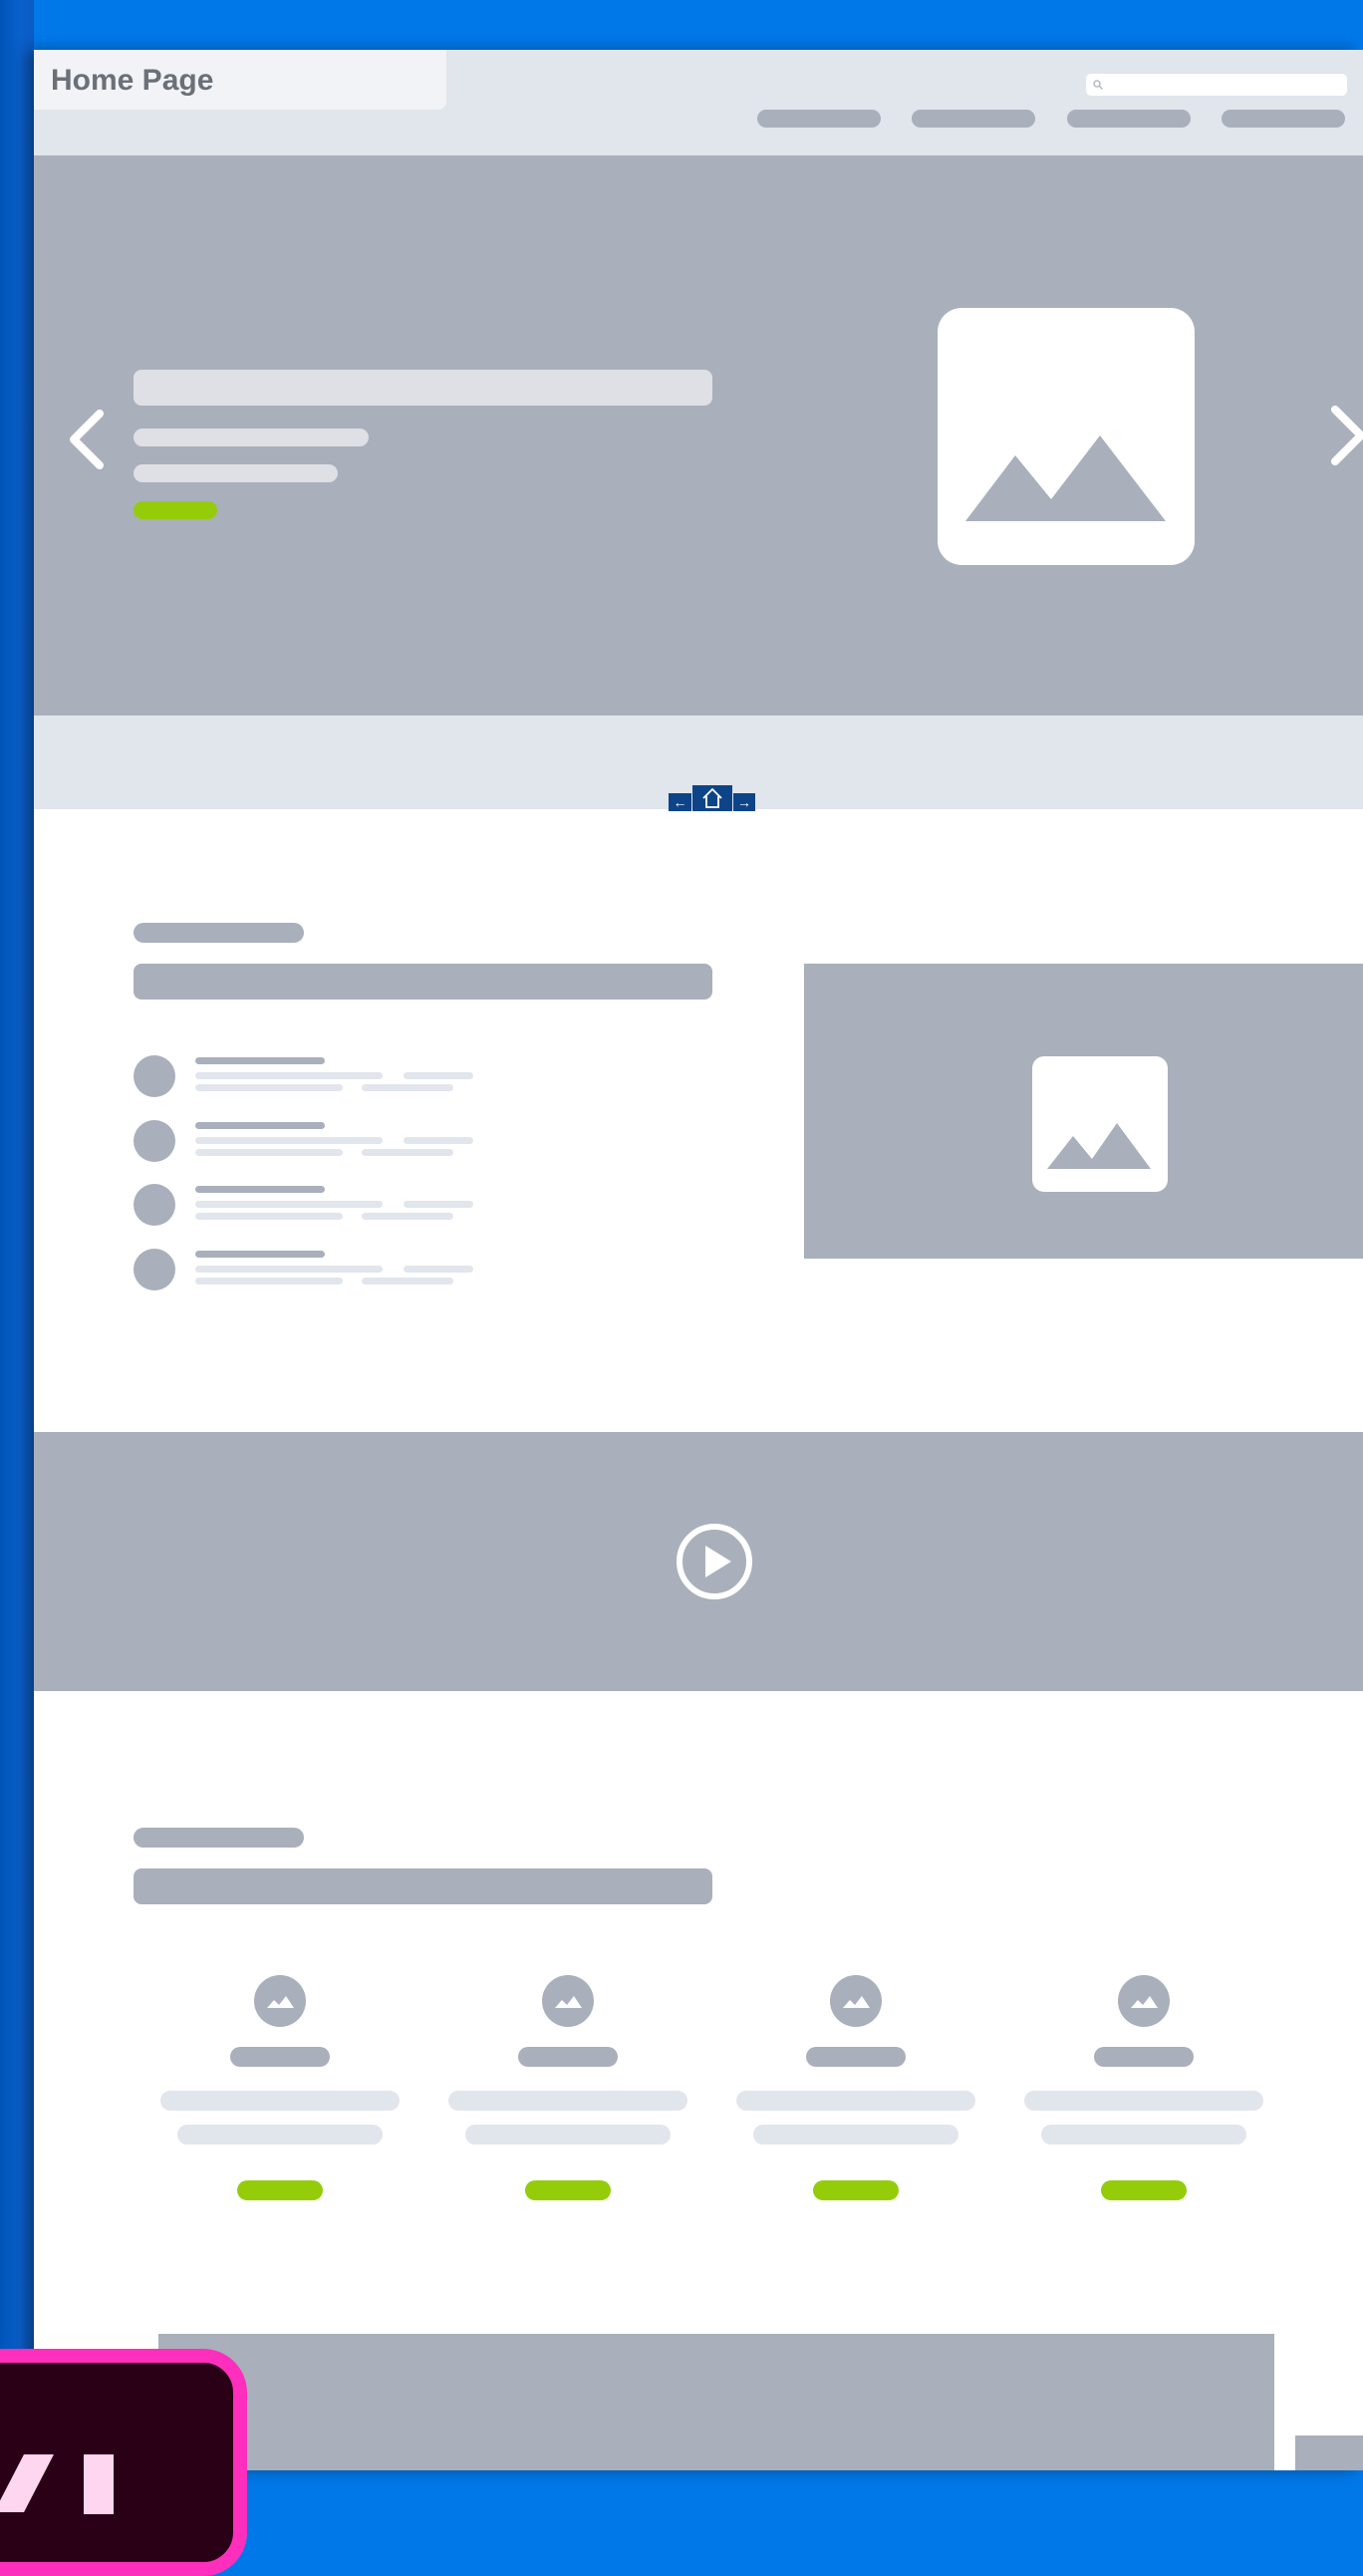 The image size is (1363, 2576). I want to click on play-icon, so click(714, 1561).